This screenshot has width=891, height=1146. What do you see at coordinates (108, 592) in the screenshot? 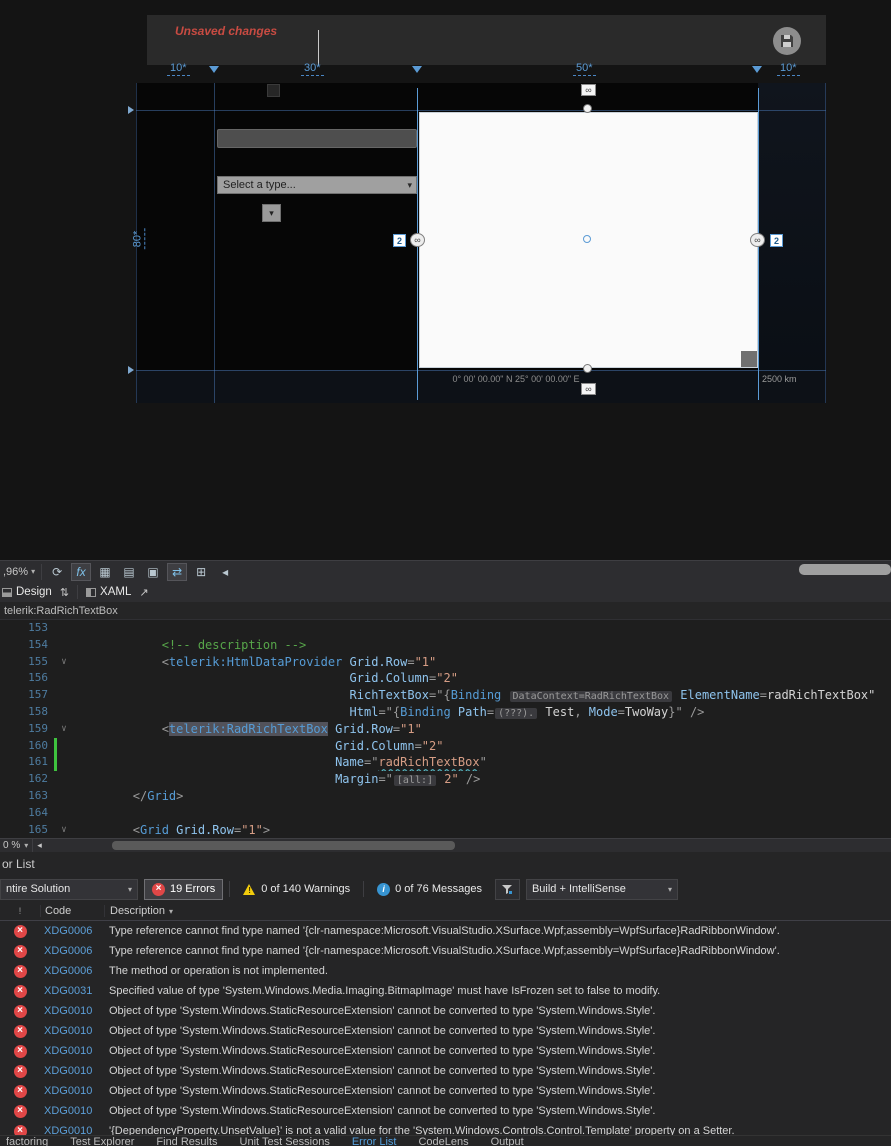
I see `tab-xaml: XAML` at bounding box center [108, 592].